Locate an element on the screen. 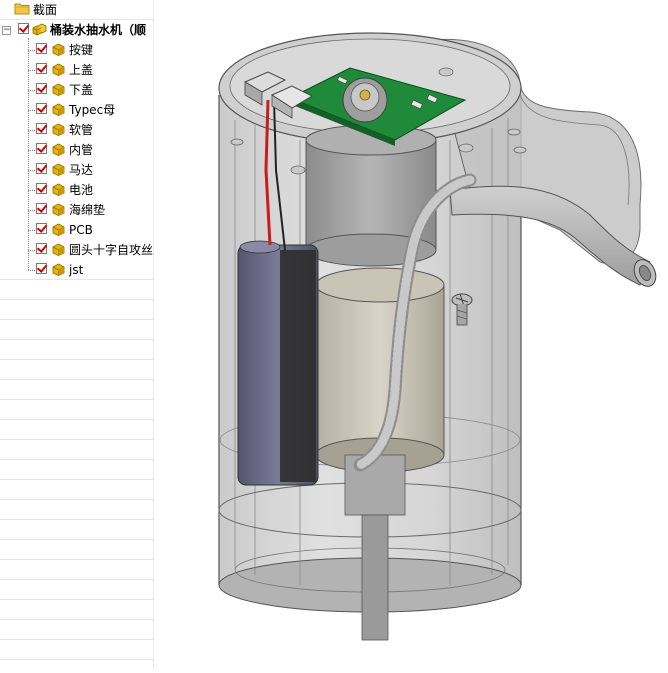  tree-item-label: Typec母 is located at coordinates (92, 110).